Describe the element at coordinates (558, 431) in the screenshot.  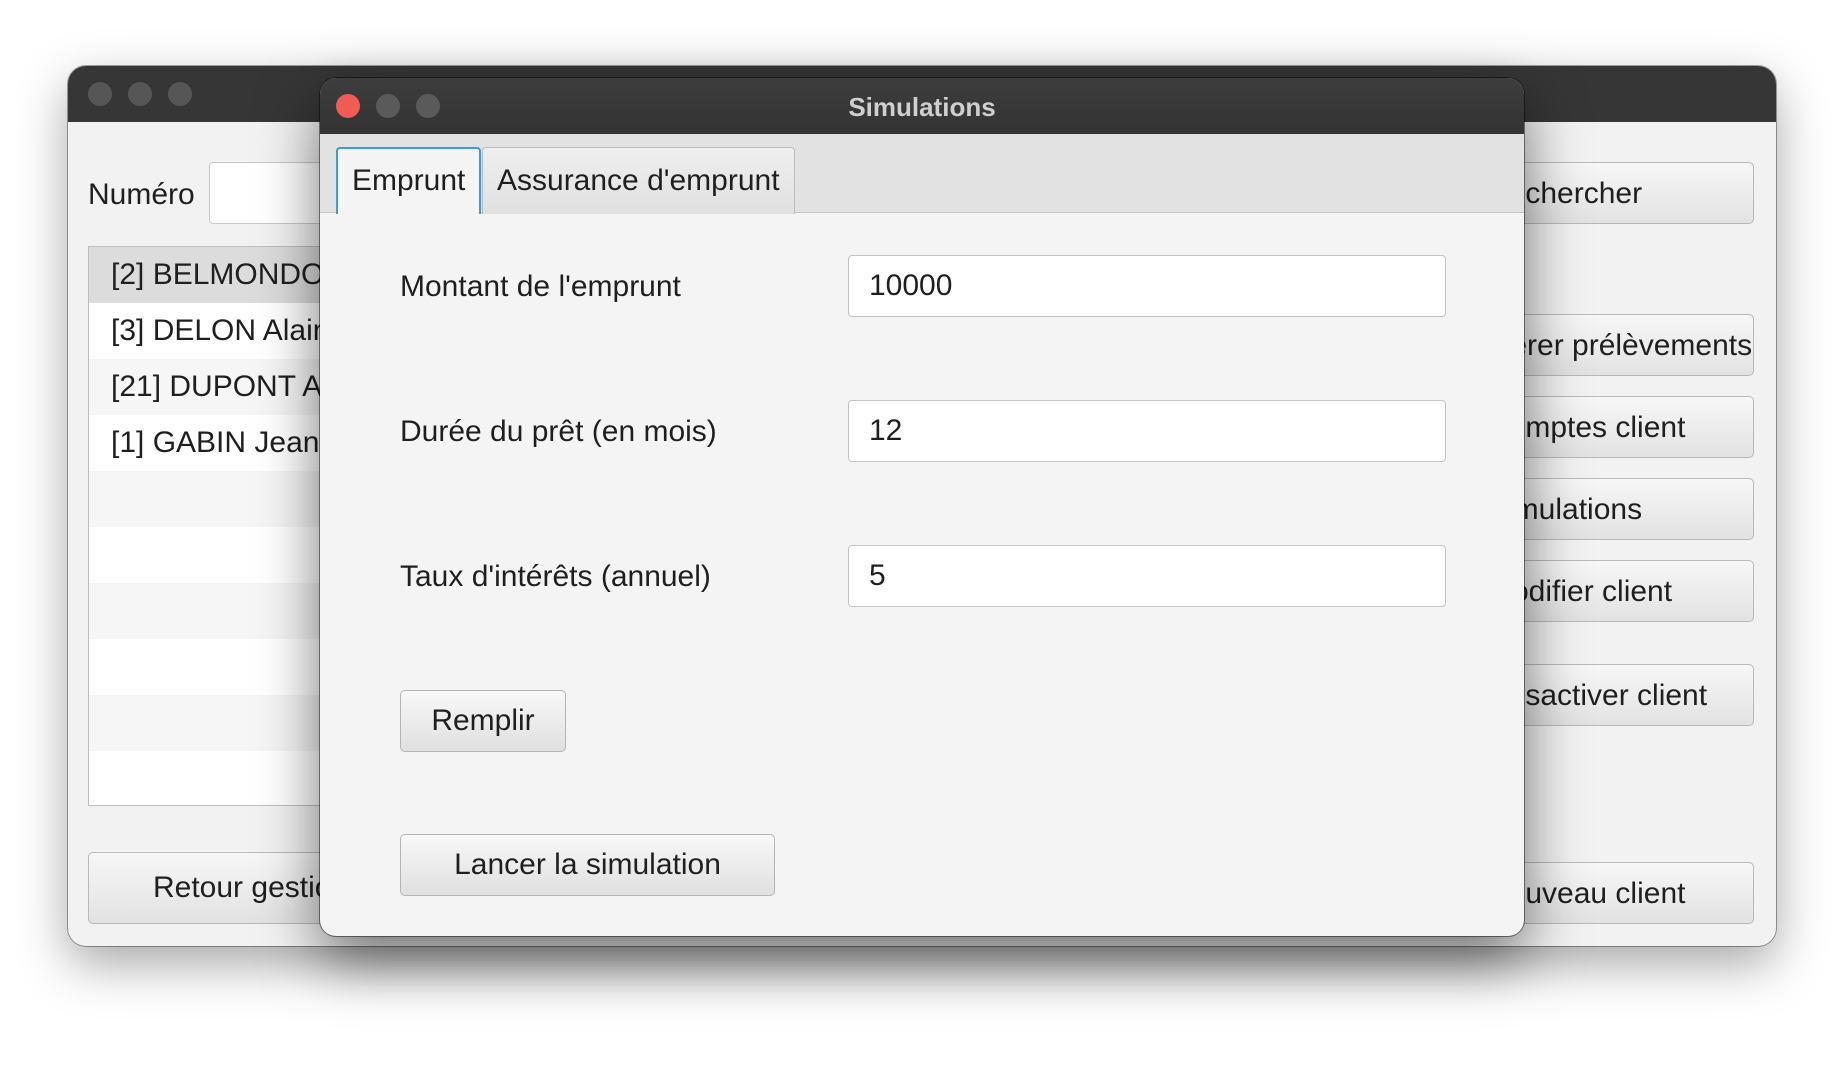
I see `duree-label: Durée du prêt (en mois)` at that location.